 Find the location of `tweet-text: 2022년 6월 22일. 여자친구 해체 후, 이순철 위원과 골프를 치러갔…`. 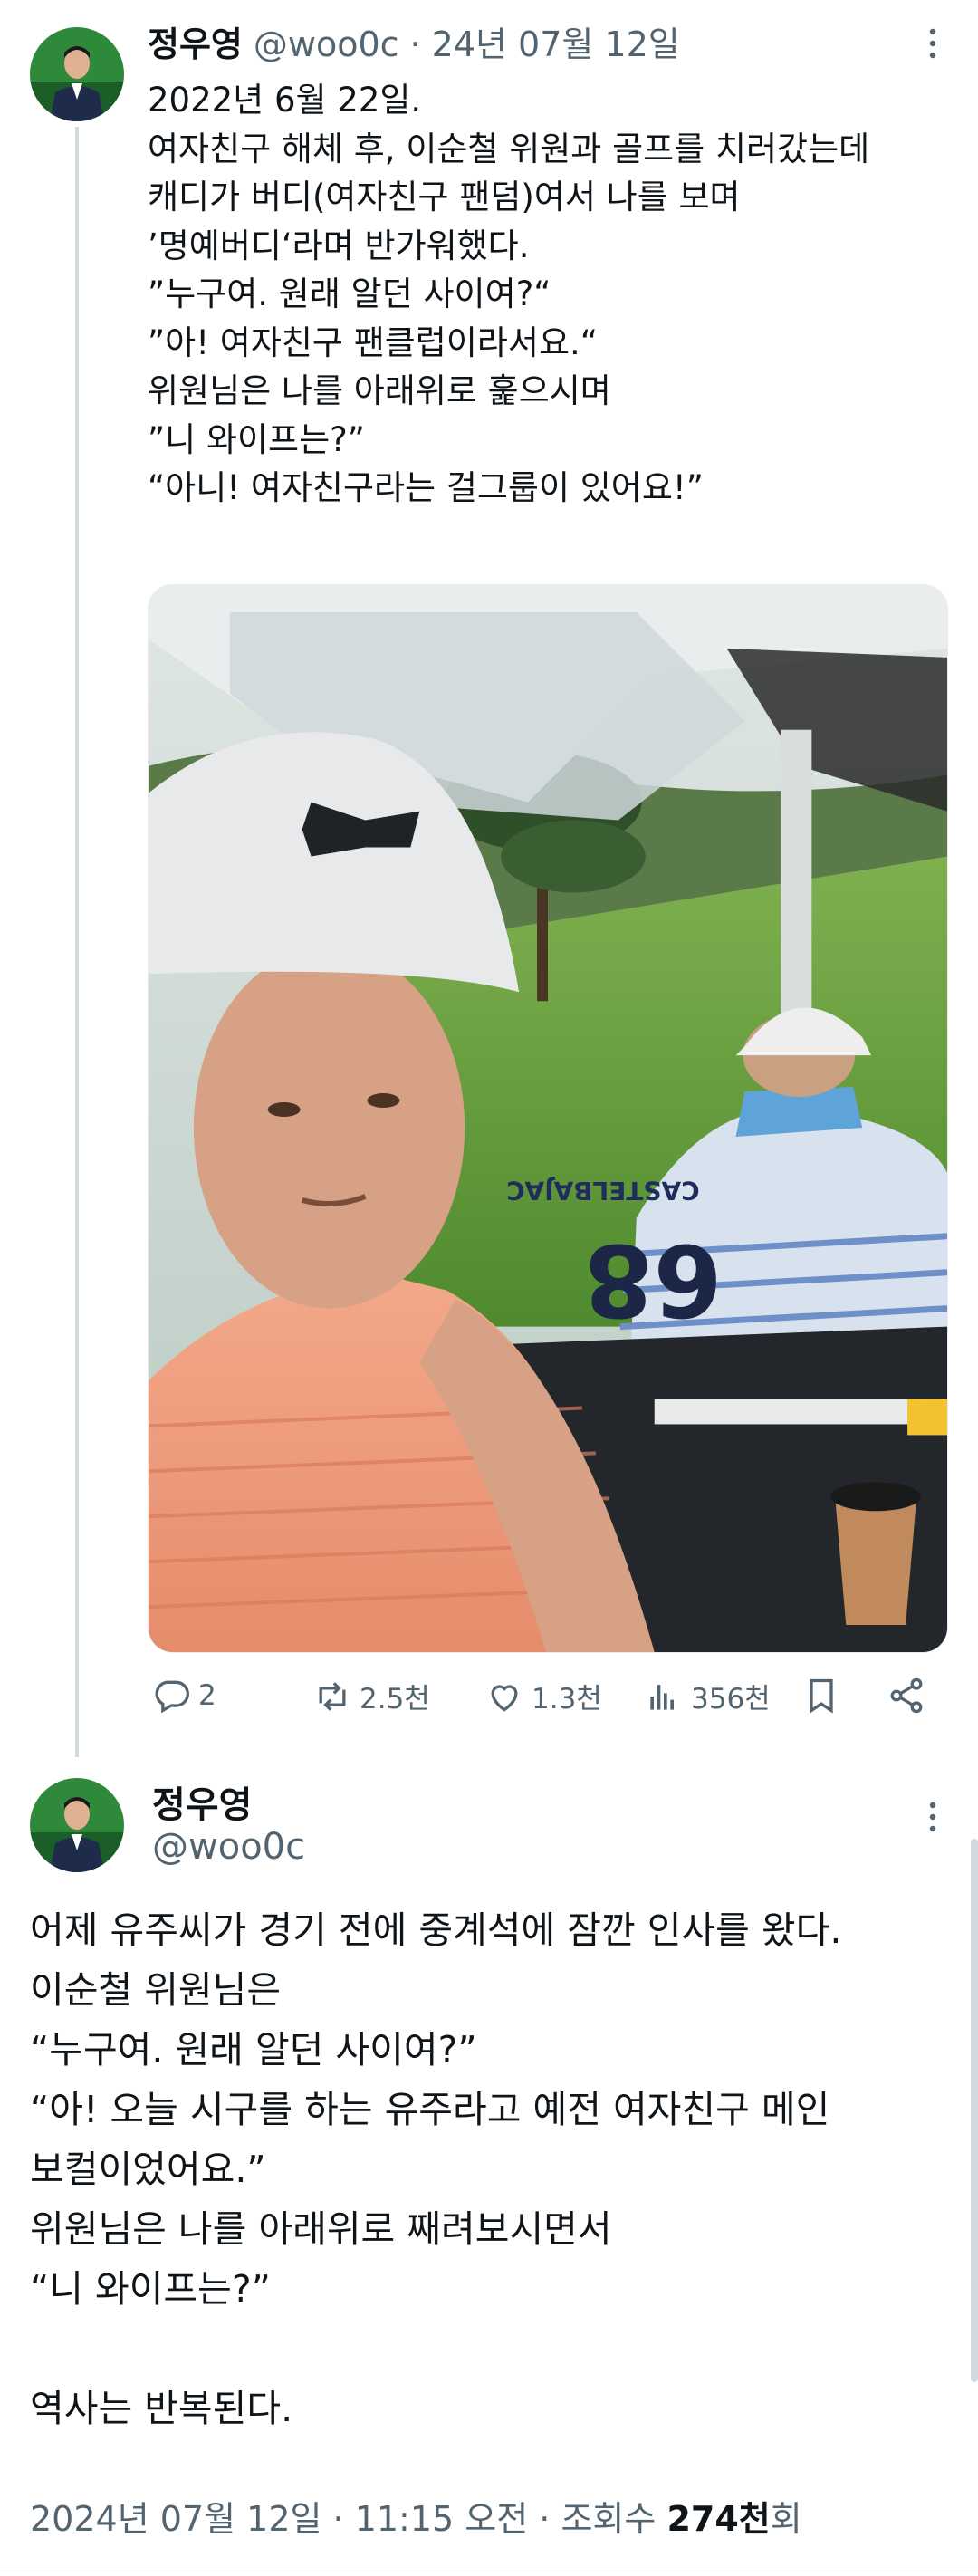

tweet-text: 2022년 6월 22일. 여자친구 해체 후, 이순철 위원과 골프를 치러갔… is located at coordinates (556, 294).